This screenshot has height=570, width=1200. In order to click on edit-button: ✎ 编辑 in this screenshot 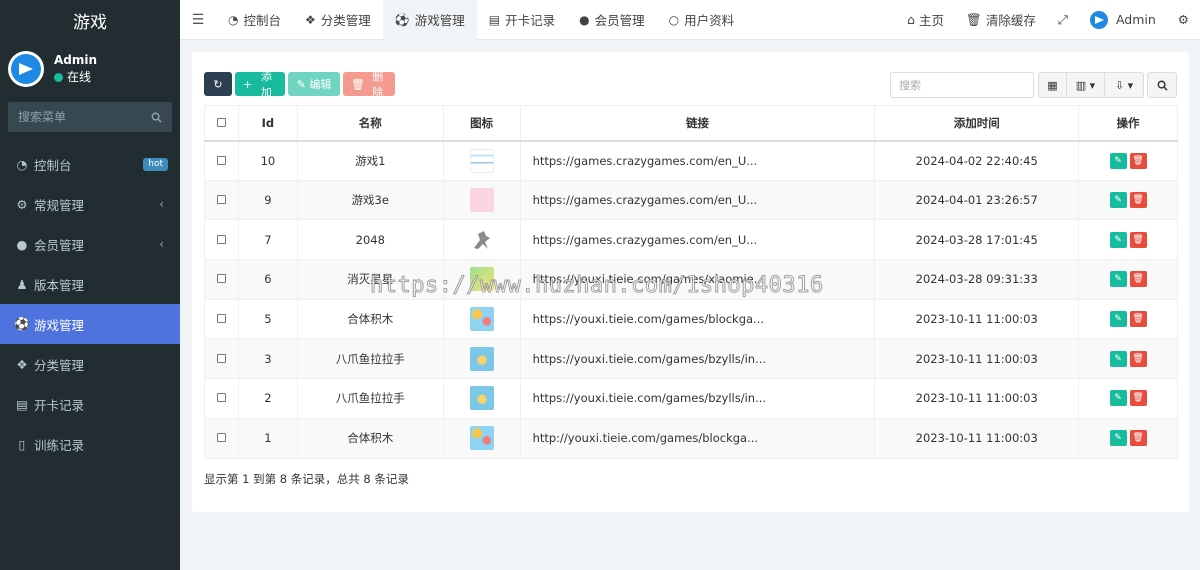, I will do `click(314, 84)`.